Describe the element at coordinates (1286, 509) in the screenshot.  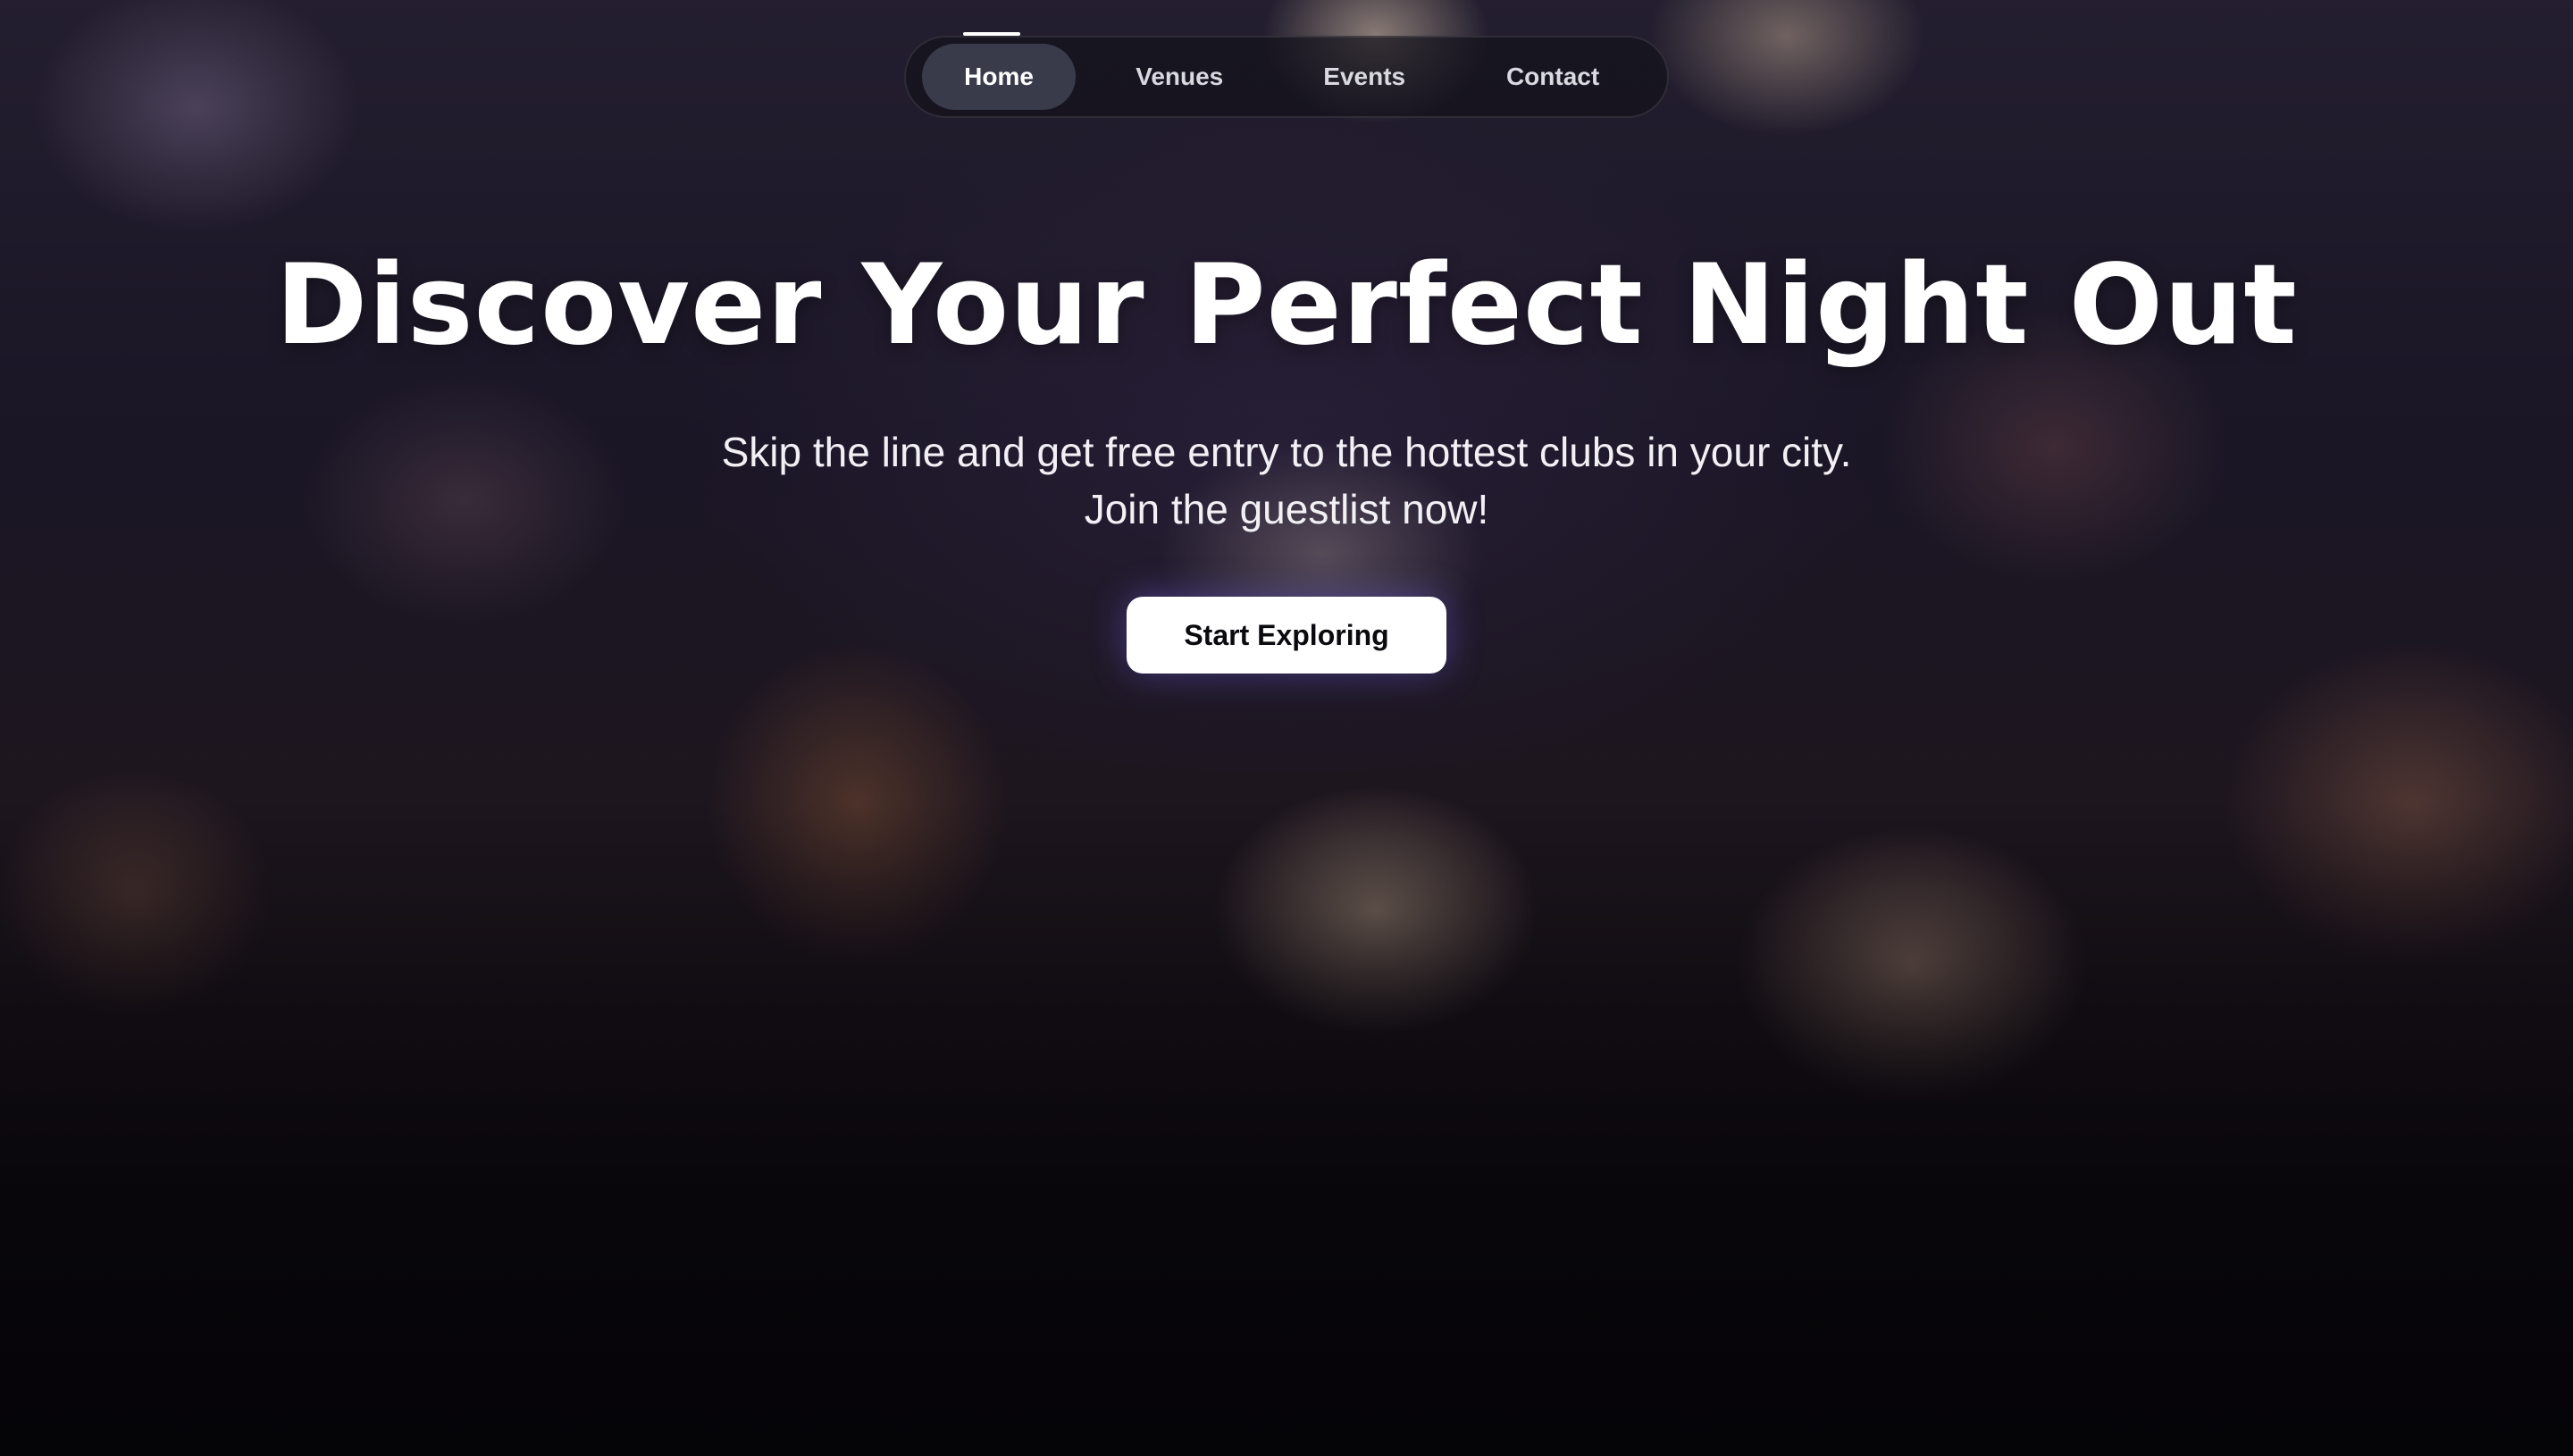
I see `hero-subtitle-line-2: Join the guestlist now!` at that location.